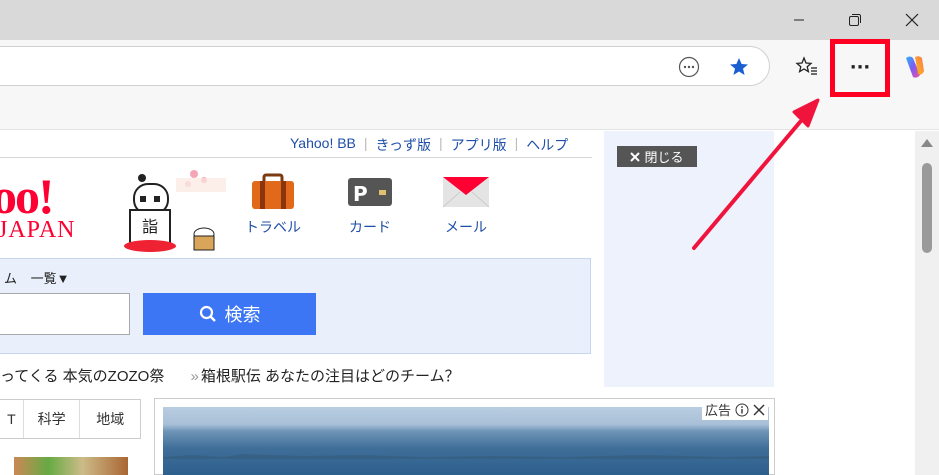 This screenshot has width=939, height=475. I want to click on minimize-button, so click(799, 20).